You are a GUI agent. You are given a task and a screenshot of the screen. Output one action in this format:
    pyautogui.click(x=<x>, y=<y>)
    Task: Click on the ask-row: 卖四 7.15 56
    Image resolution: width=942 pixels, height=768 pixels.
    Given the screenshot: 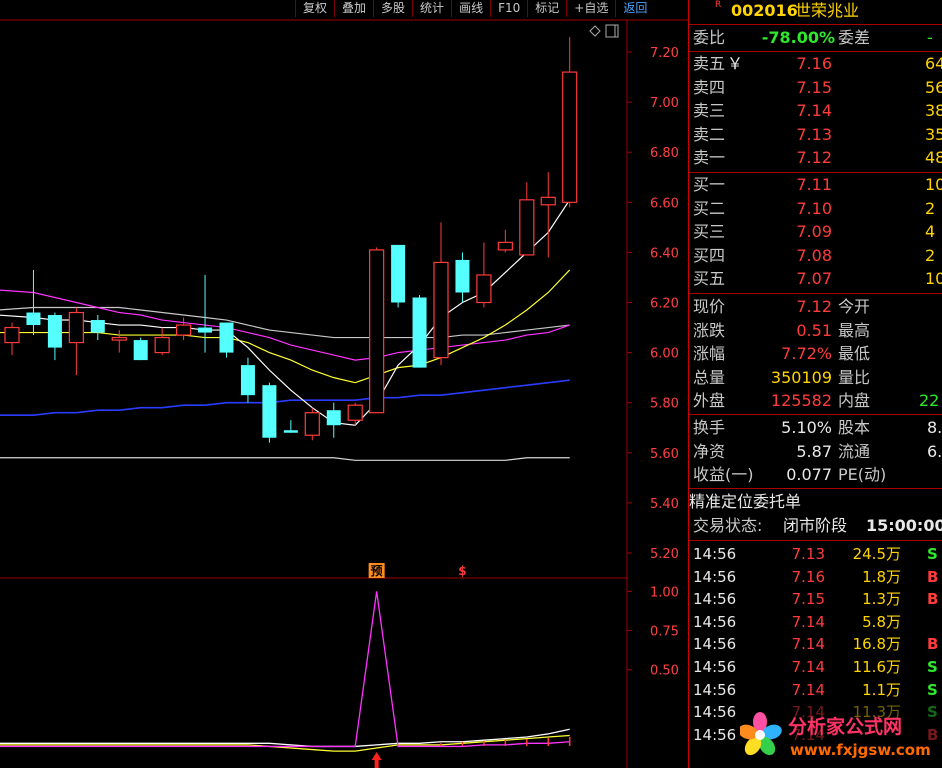 What is the action you would take?
    pyautogui.click(x=815, y=88)
    